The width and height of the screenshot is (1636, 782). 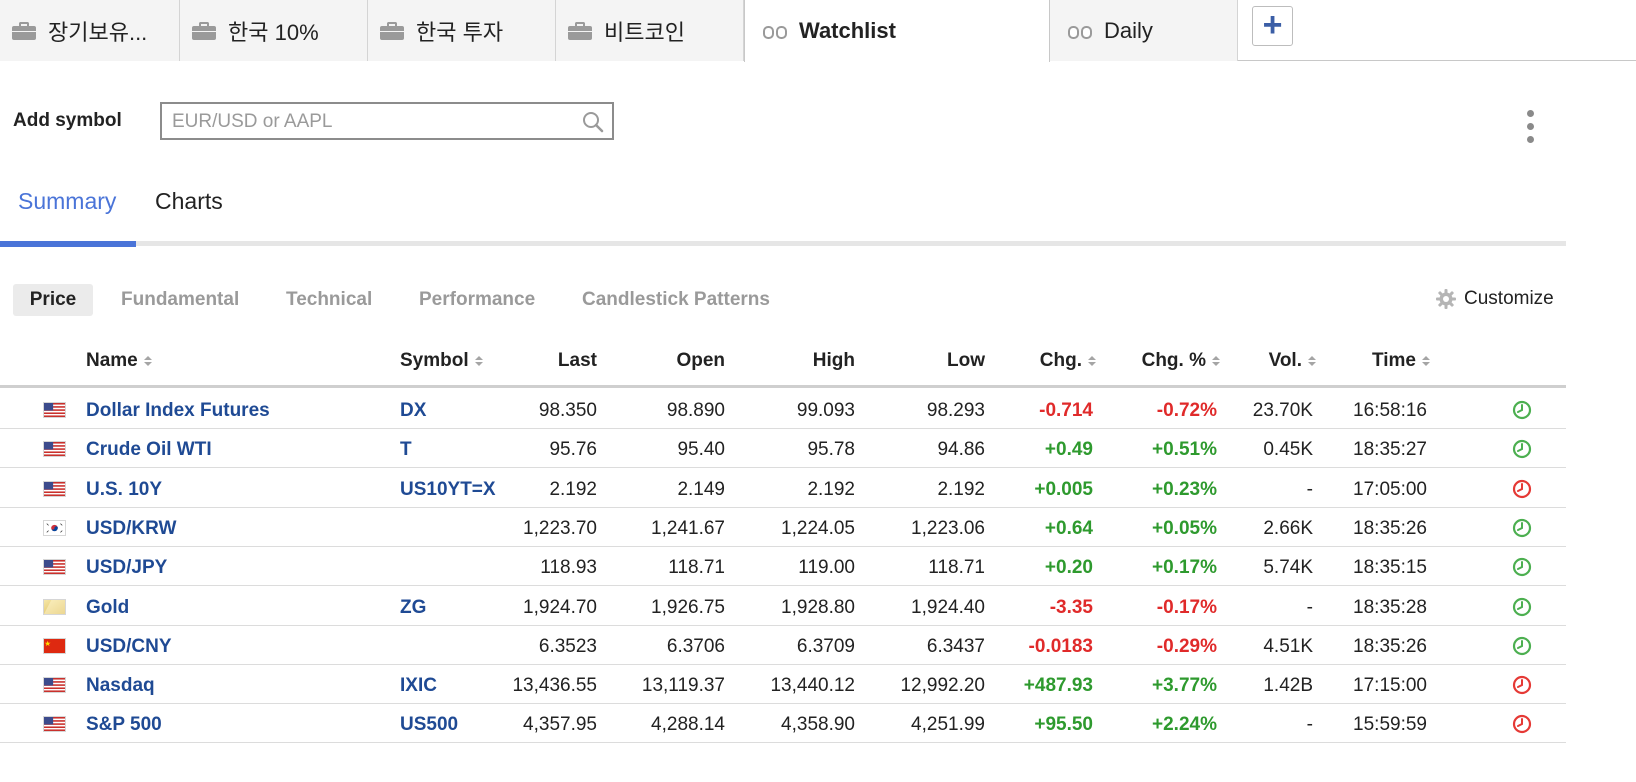 I want to click on change-value: -0.714, so click(x=1066, y=410).